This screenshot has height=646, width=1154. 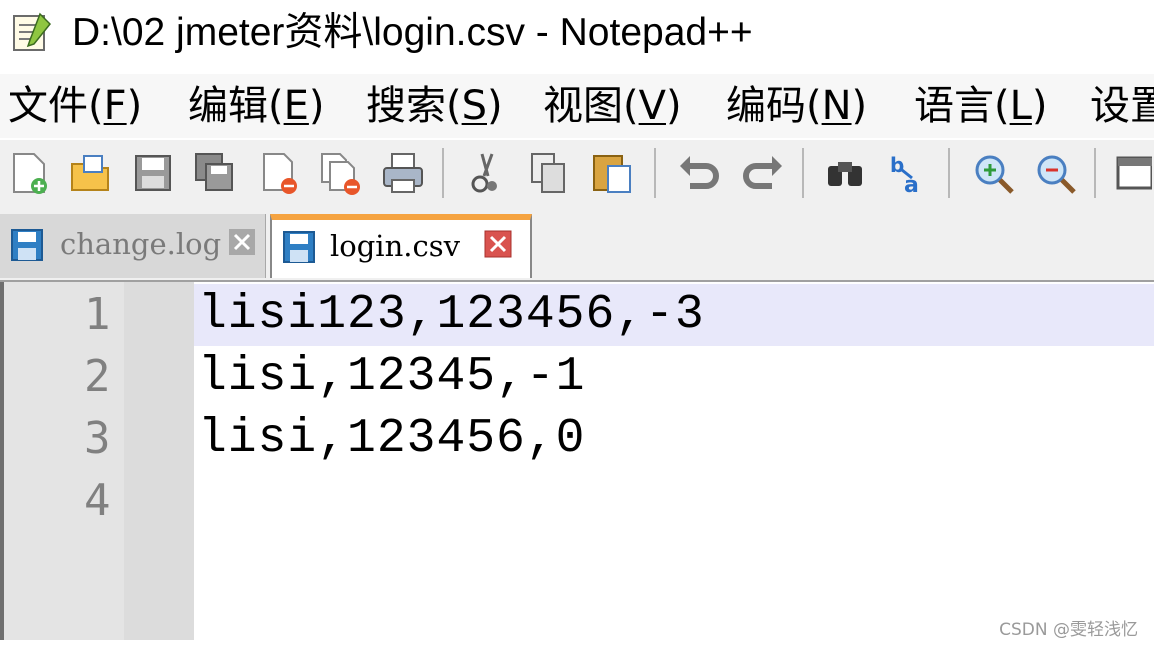 I want to click on line-number: 1, so click(x=97, y=314).